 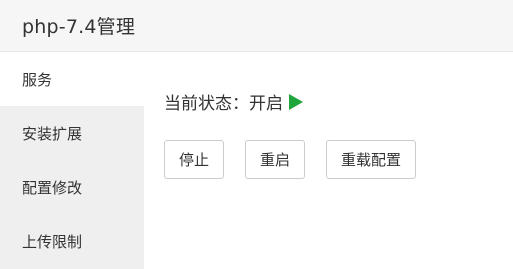 What do you see at coordinates (371, 159) in the screenshot?
I see `reload-config-button: 重载配置` at bounding box center [371, 159].